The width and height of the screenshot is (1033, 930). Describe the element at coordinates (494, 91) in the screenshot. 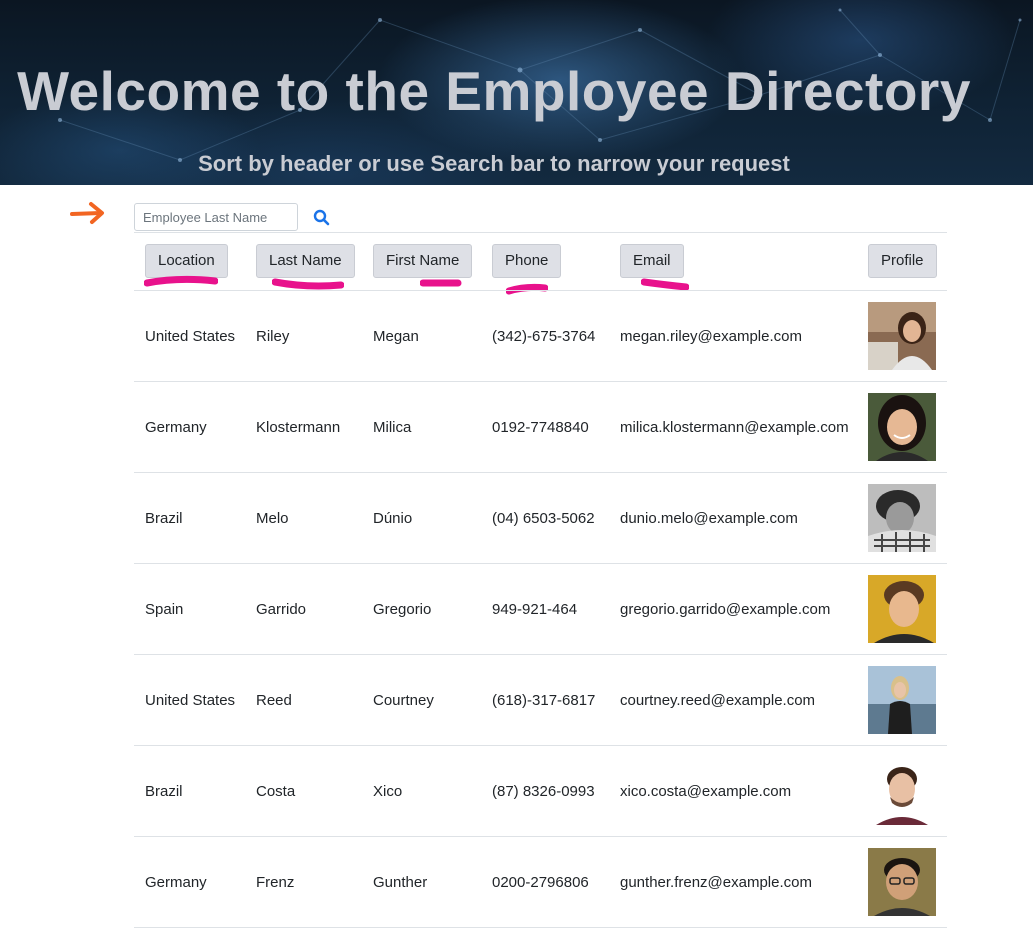

I see `page-title: Welcome to the Employee Directory` at that location.